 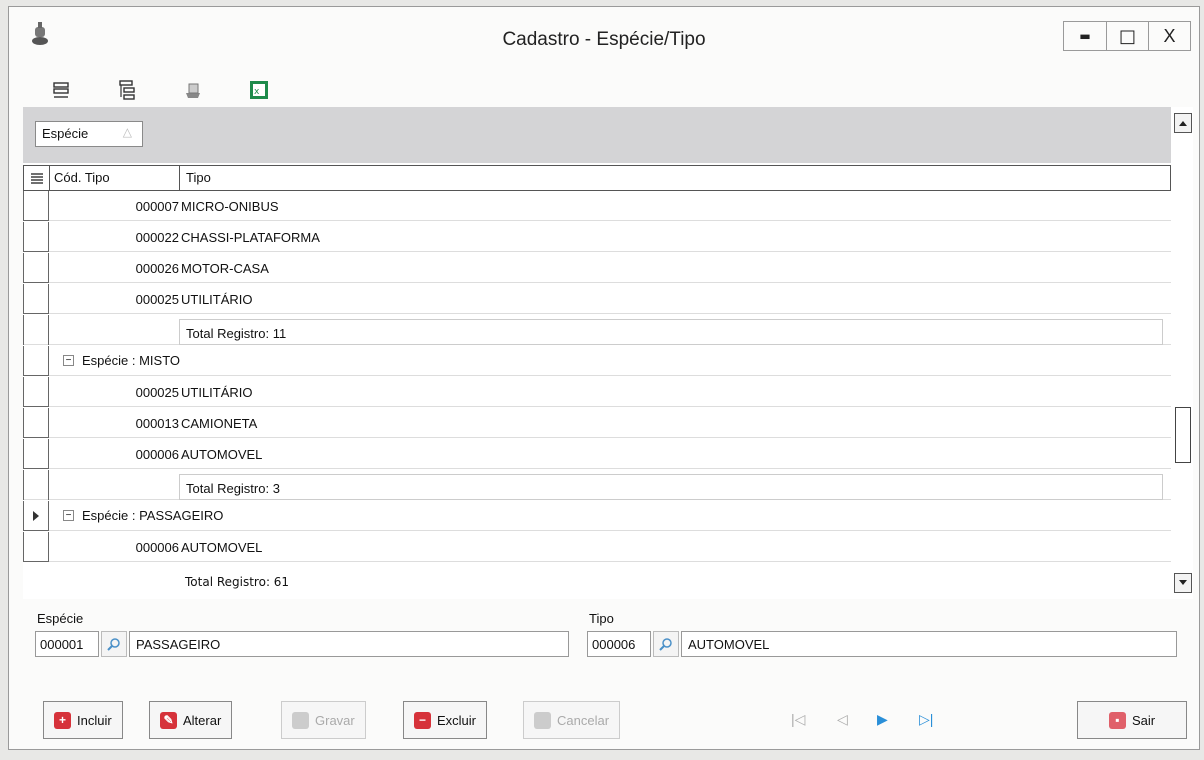 What do you see at coordinates (115, 178) in the screenshot?
I see `column-header-cod-tipo: Cód. Tipo` at bounding box center [115, 178].